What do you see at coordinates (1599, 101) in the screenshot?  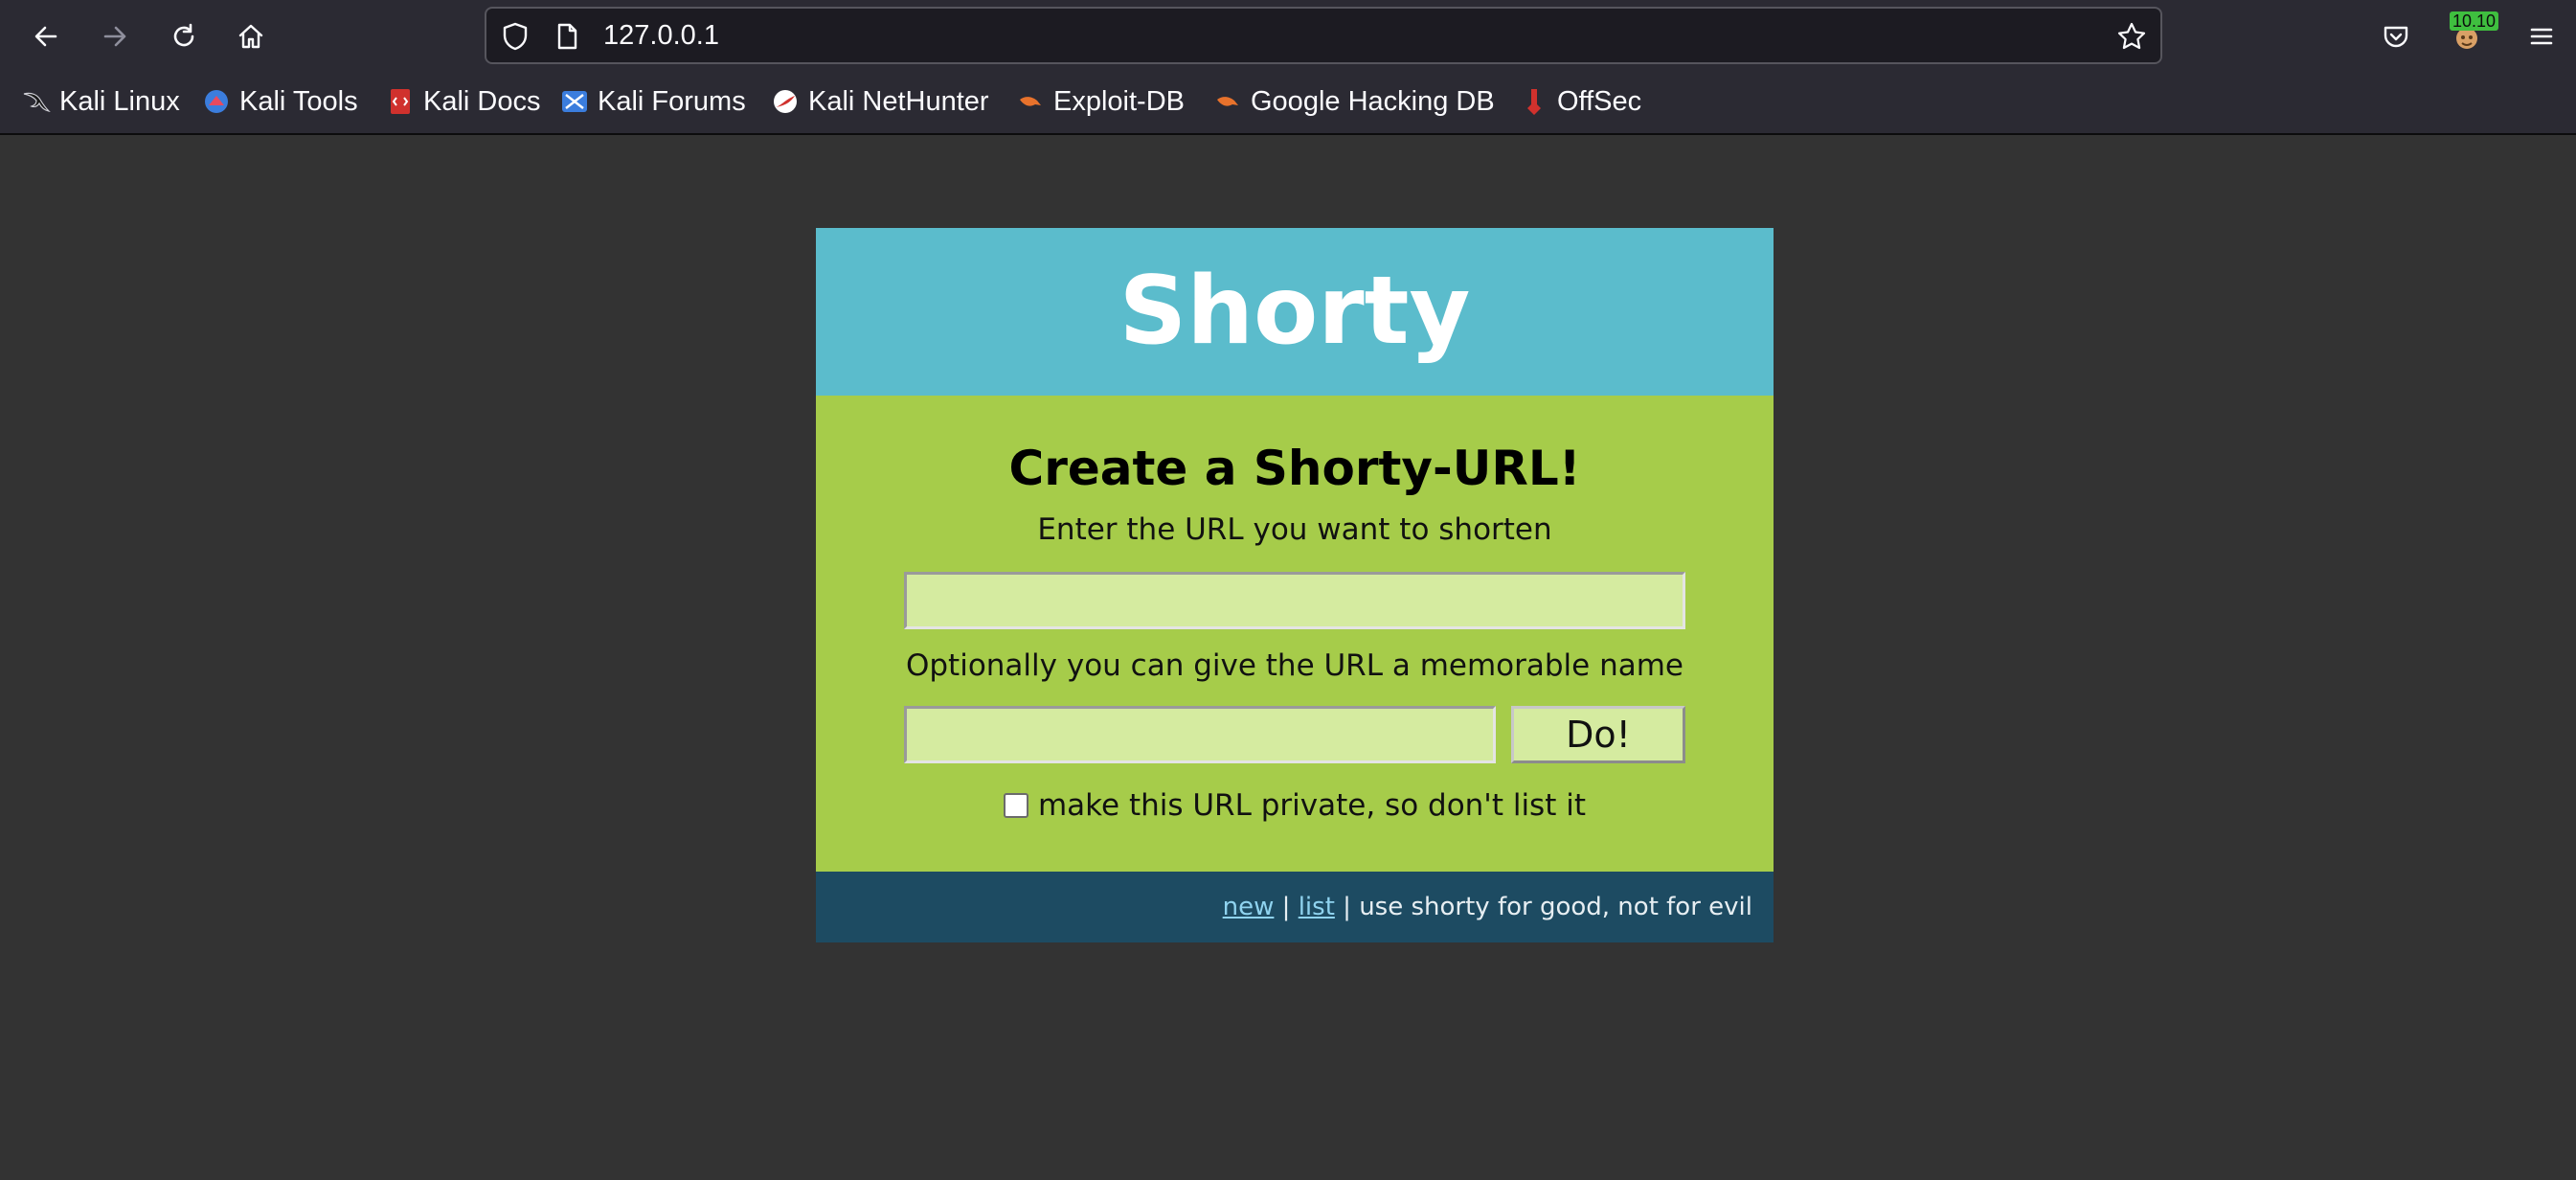 I see `bookmark-label: OffSec` at bounding box center [1599, 101].